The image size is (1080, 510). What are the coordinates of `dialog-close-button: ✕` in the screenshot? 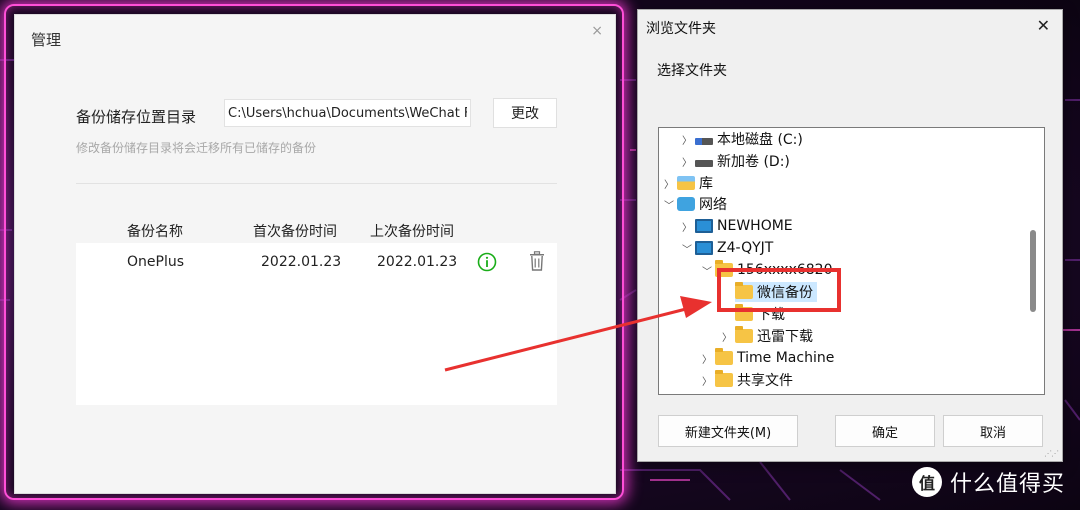 It's located at (1043, 25).